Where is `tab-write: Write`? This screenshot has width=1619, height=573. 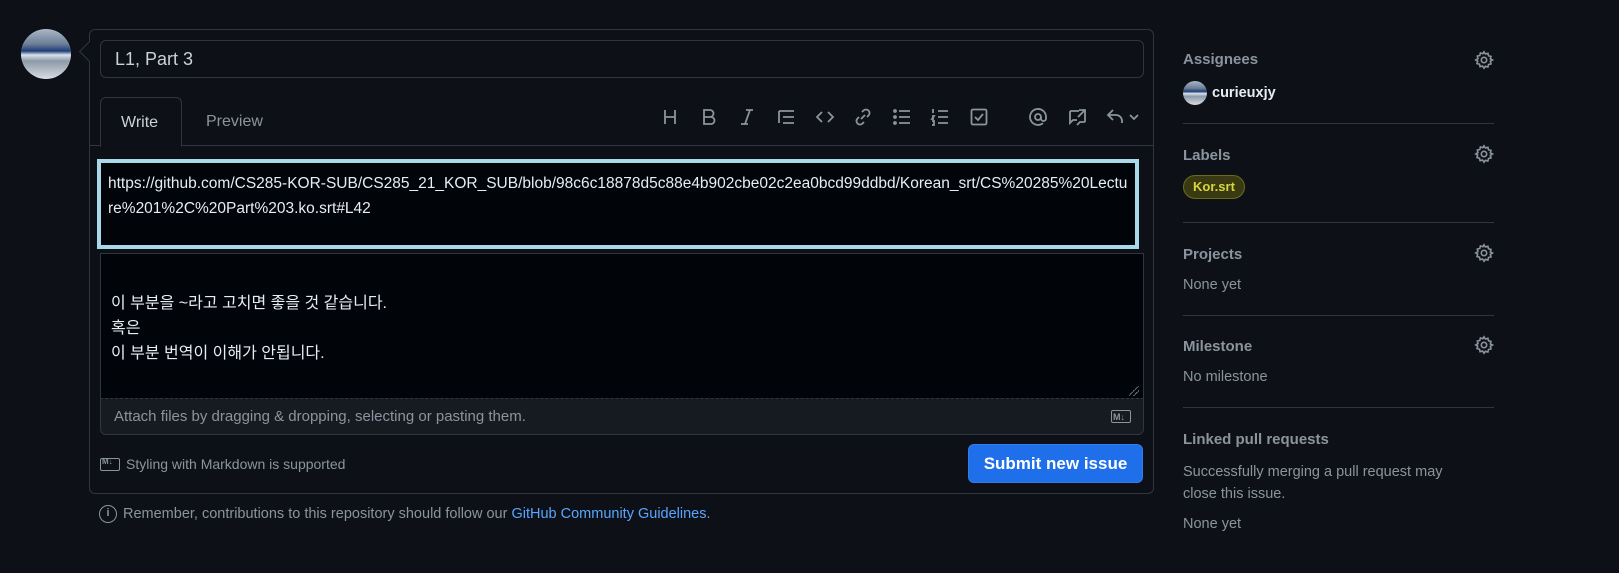
tab-write: Write is located at coordinates (141, 122).